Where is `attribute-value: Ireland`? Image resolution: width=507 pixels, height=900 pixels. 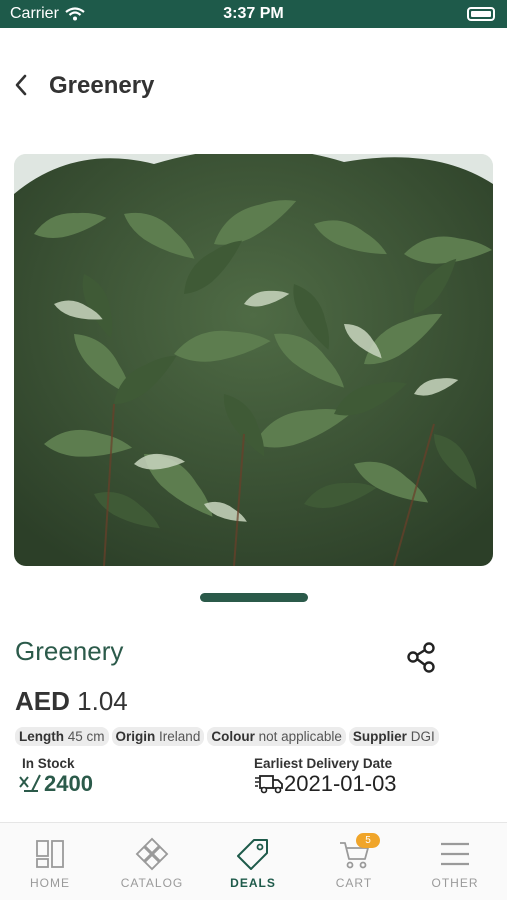
attribute-value: Ireland is located at coordinates (180, 736).